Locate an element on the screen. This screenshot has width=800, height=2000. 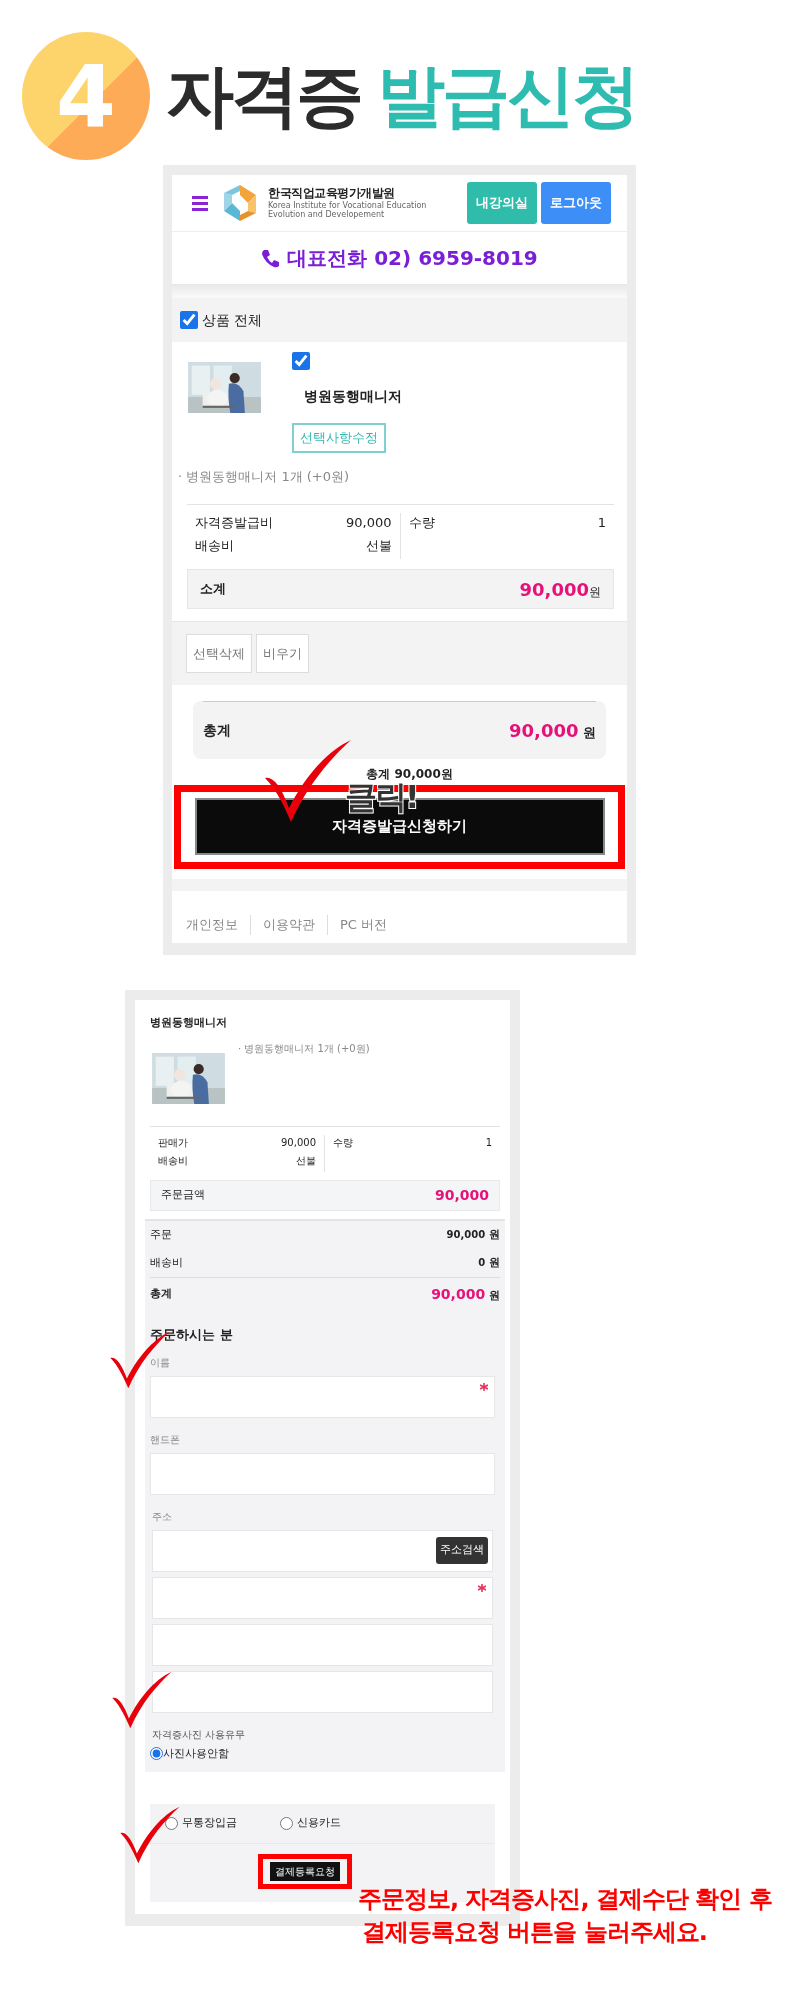
field-label: 주소 is located at coordinates (162, 1516).